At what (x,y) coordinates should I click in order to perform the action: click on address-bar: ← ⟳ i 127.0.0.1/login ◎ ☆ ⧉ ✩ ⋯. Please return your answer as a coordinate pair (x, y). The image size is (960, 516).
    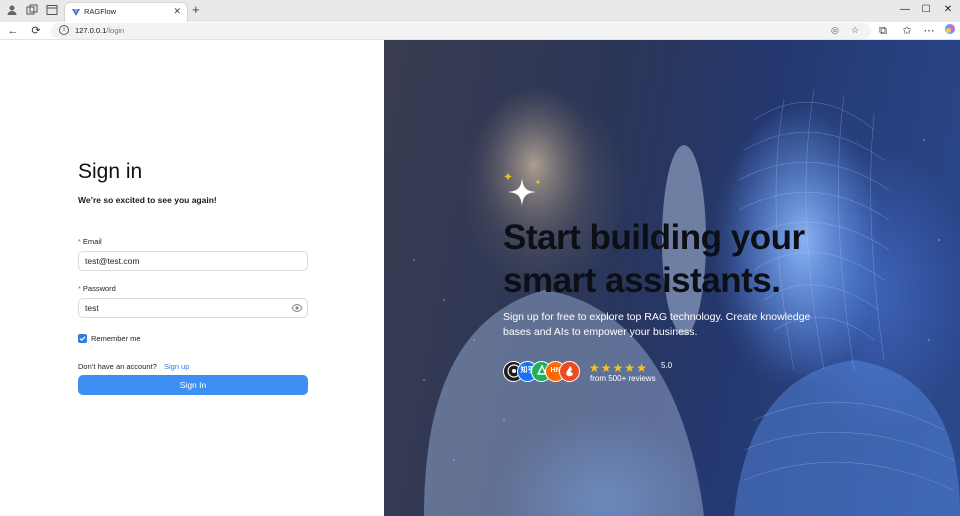
    Looking at the image, I should click on (480, 31).